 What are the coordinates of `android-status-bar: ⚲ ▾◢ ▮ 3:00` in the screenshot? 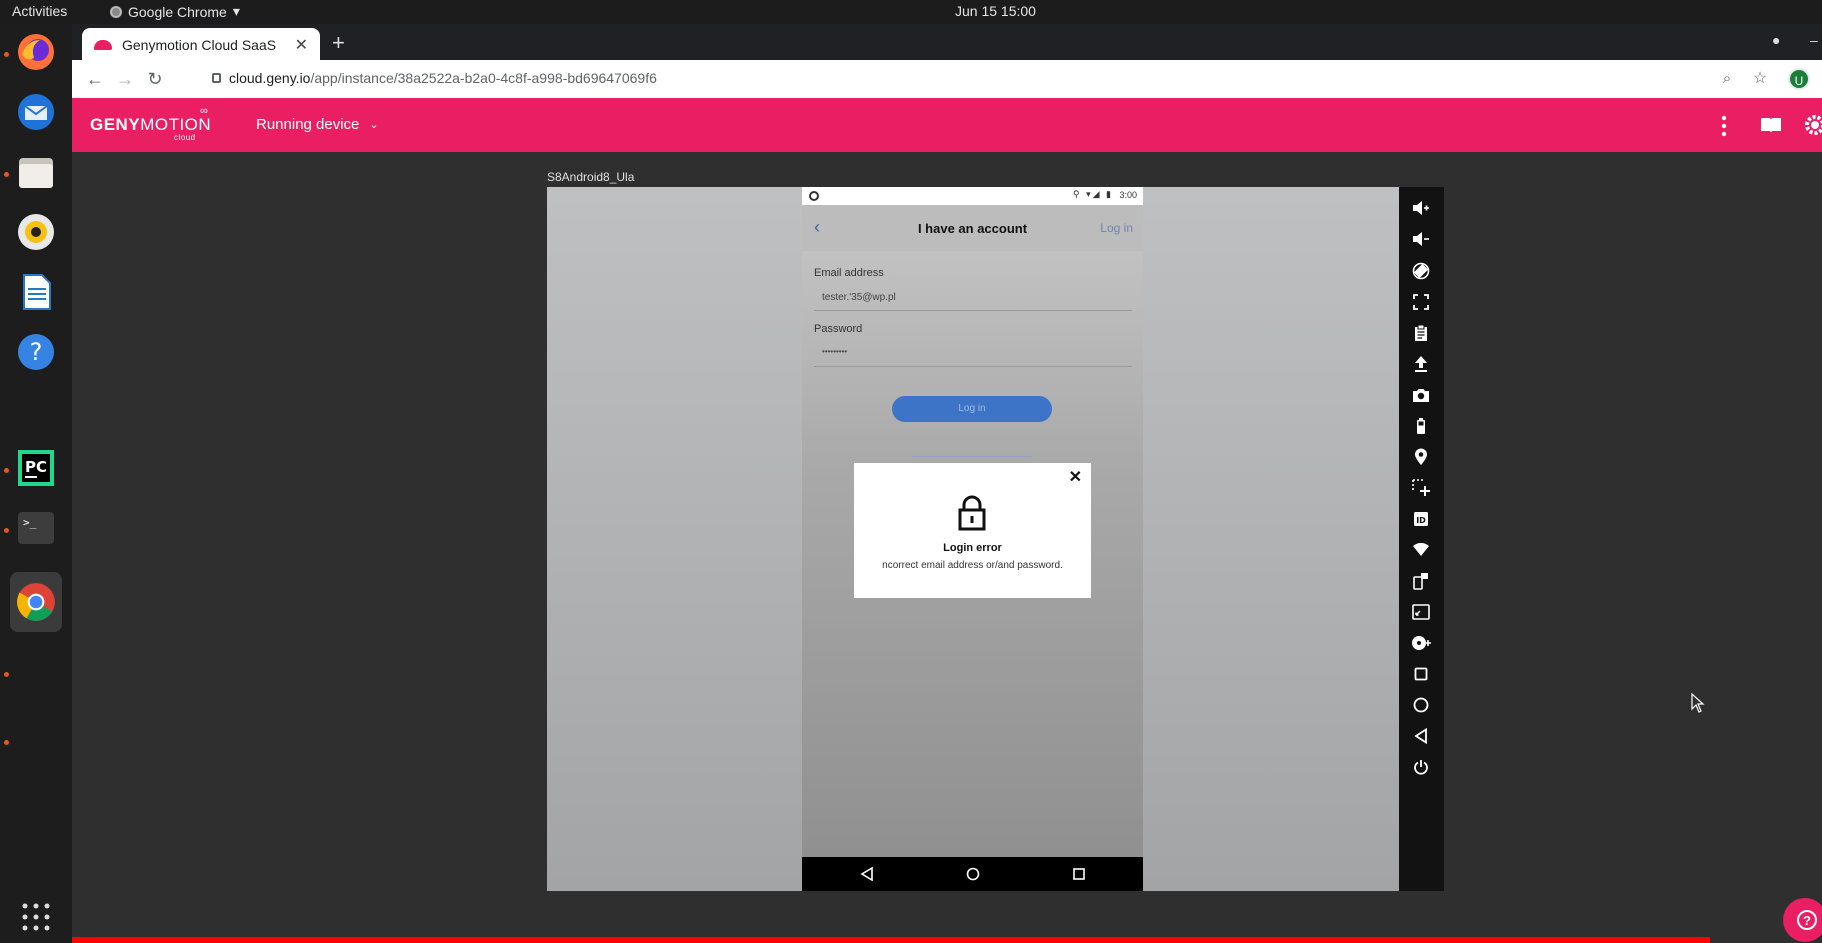 It's located at (972, 196).